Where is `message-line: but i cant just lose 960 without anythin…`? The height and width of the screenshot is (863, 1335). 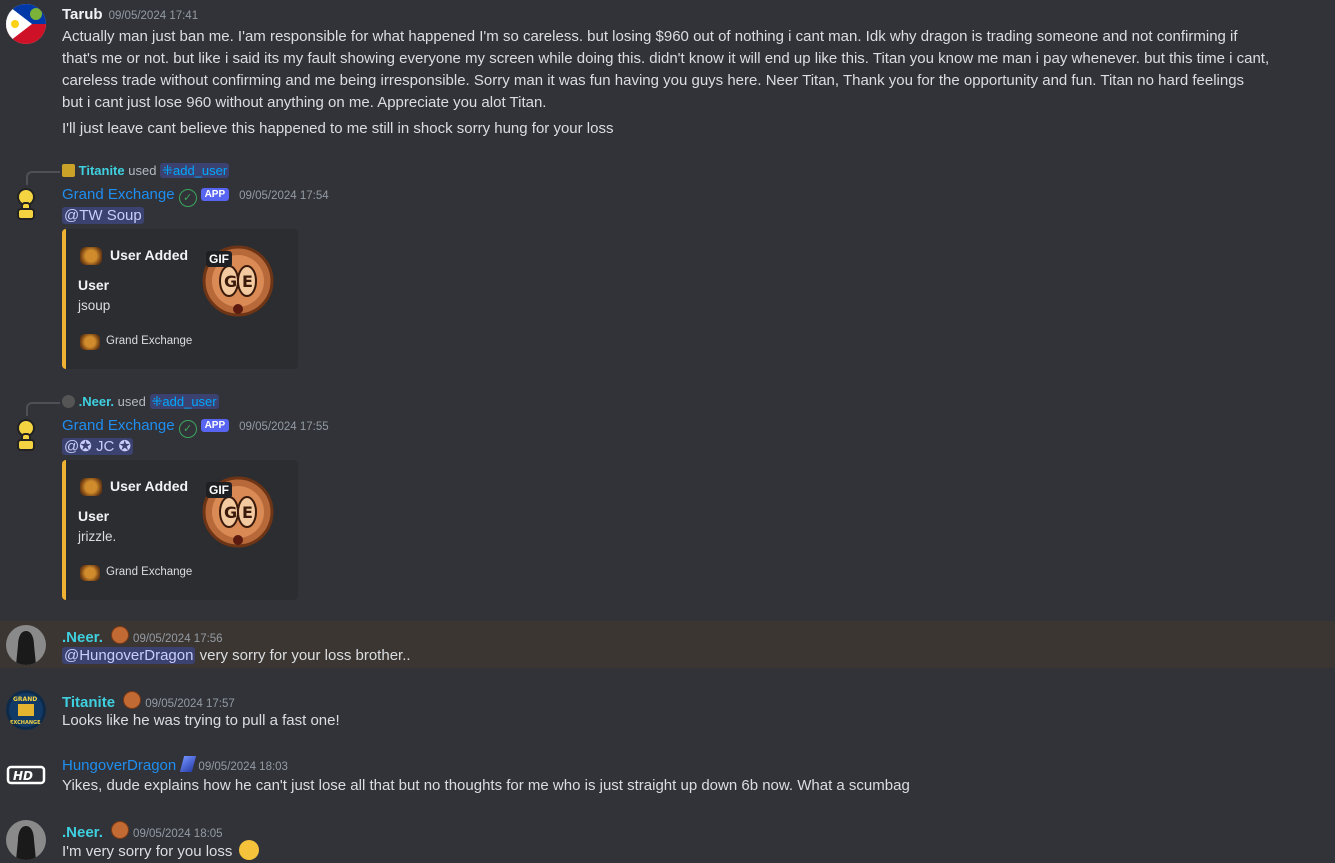 message-line: but i cant just lose 960 without anythin… is located at coordinates (304, 102).